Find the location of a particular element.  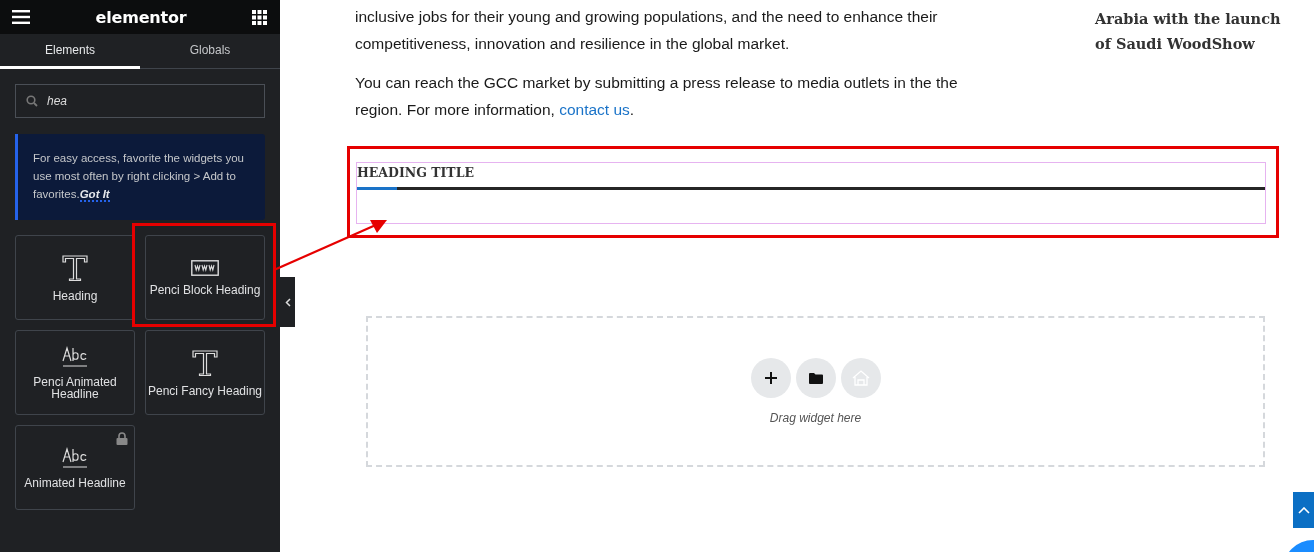

menu-icon is located at coordinates (21, 17).